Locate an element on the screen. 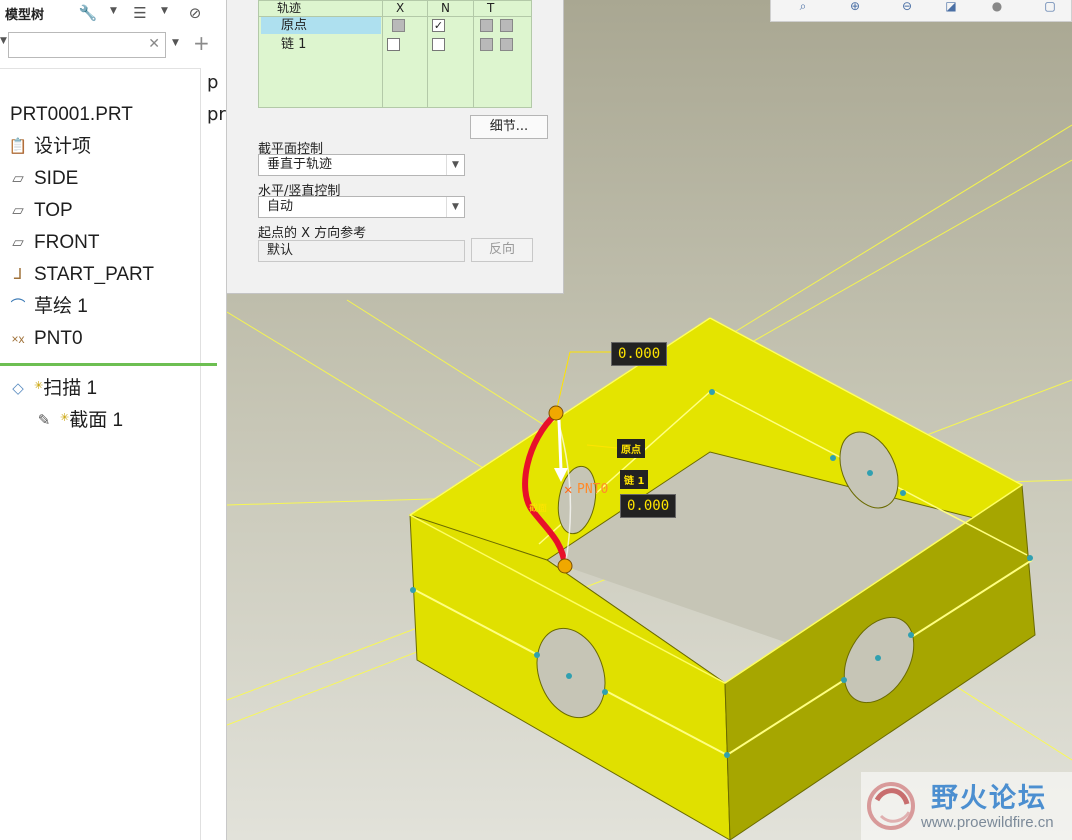 This screenshot has width=1072, height=840. sketch-icon: ⌒ is located at coordinates (18, 306).